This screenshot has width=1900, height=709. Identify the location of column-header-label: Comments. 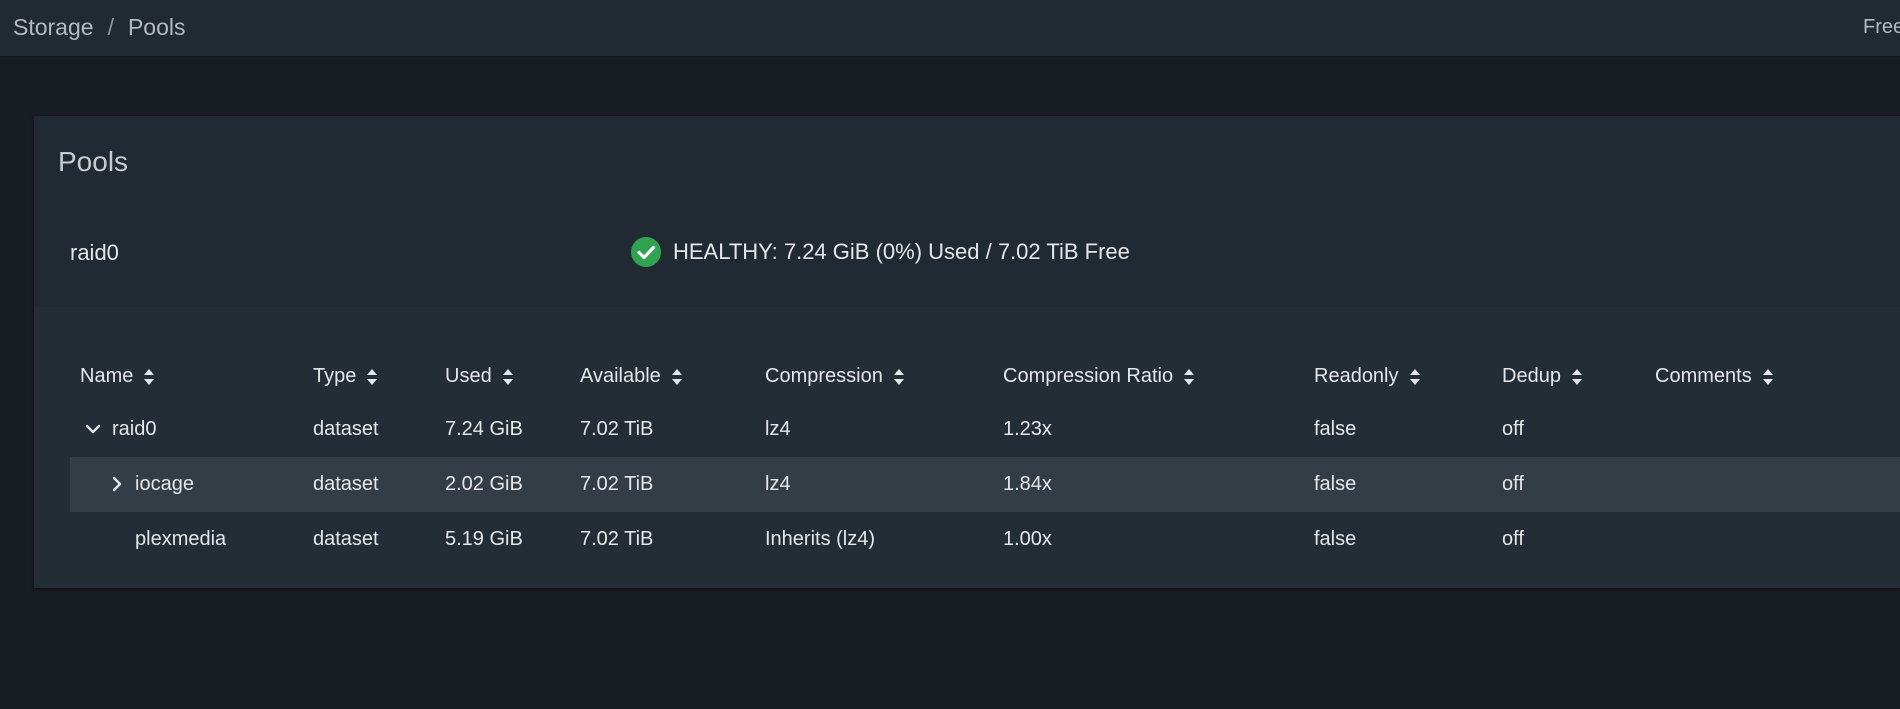
(1703, 376).